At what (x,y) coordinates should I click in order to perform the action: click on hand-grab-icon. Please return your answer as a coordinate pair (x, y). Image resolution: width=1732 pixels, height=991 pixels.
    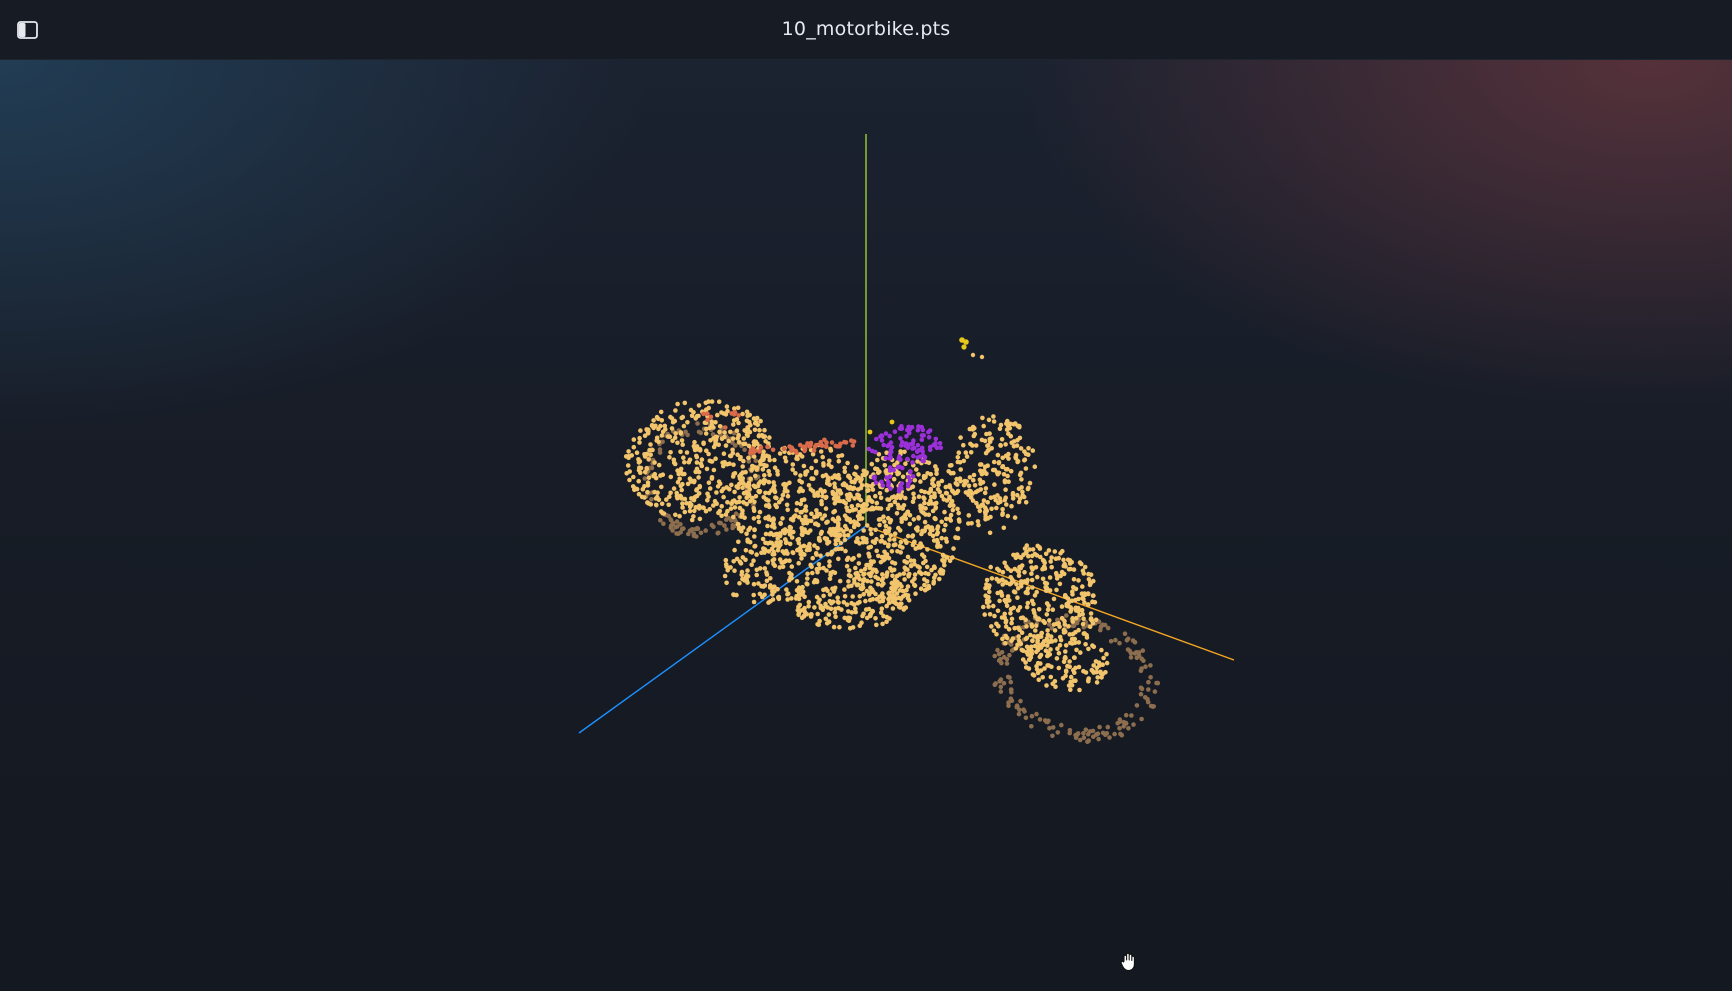
    Looking at the image, I should click on (1129, 962).